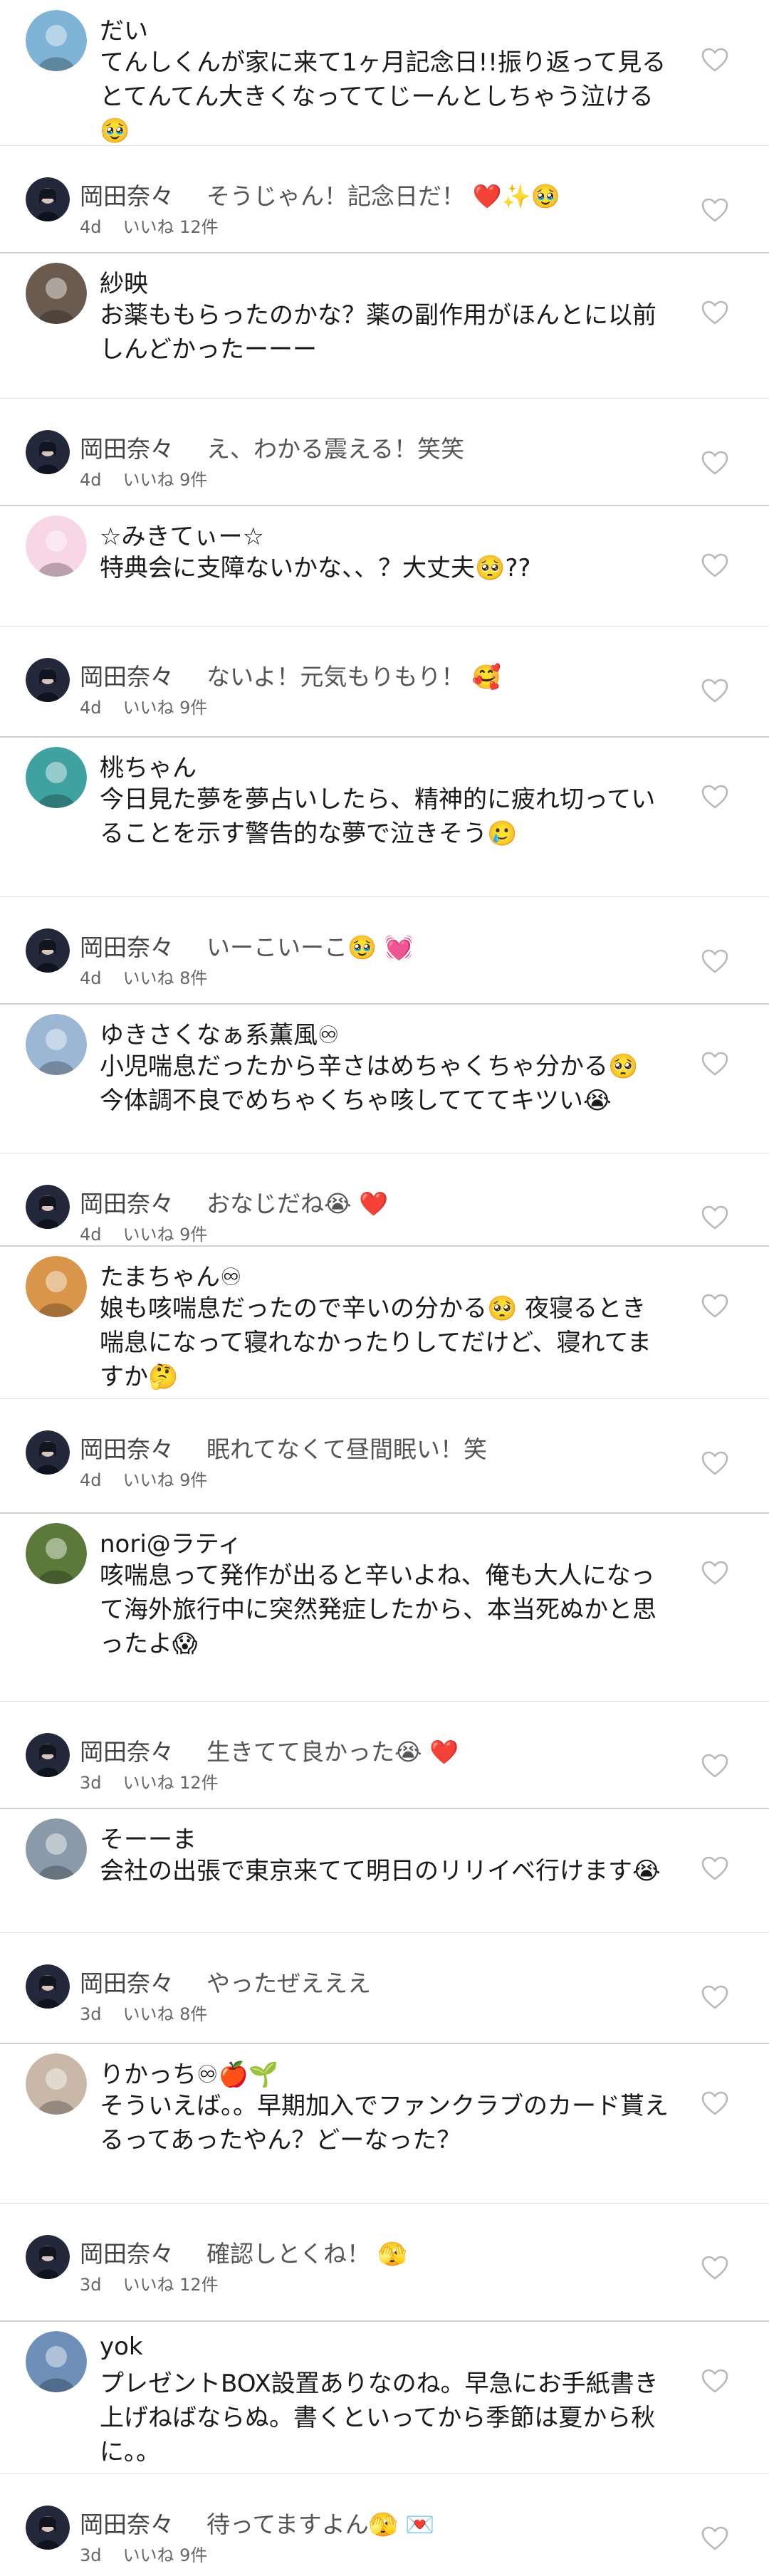 The height and width of the screenshot is (2576, 769). What do you see at coordinates (189, 2072) in the screenshot?
I see `commenter-name: りかっち♾🍎🌱` at bounding box center [189, 2072].